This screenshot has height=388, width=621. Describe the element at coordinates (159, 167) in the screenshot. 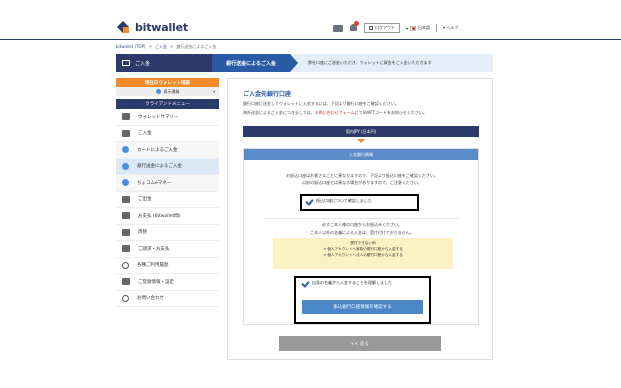

I see `sidebar-item-label: 銀行送金によるご入金` at that location.